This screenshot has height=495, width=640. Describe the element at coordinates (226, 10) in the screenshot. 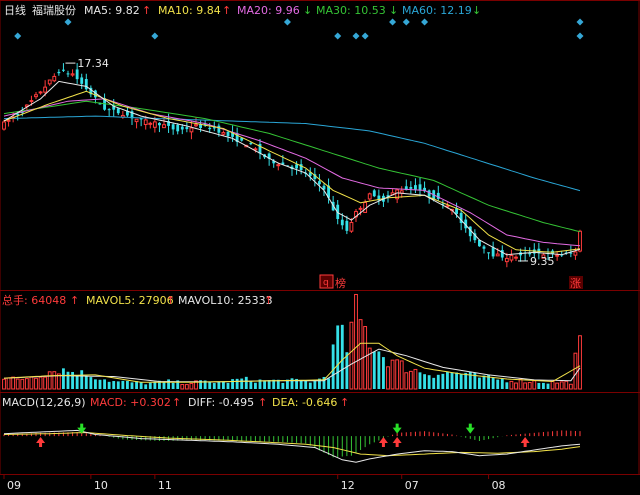

I see `ma10-trend-icon: ↑` at that location.